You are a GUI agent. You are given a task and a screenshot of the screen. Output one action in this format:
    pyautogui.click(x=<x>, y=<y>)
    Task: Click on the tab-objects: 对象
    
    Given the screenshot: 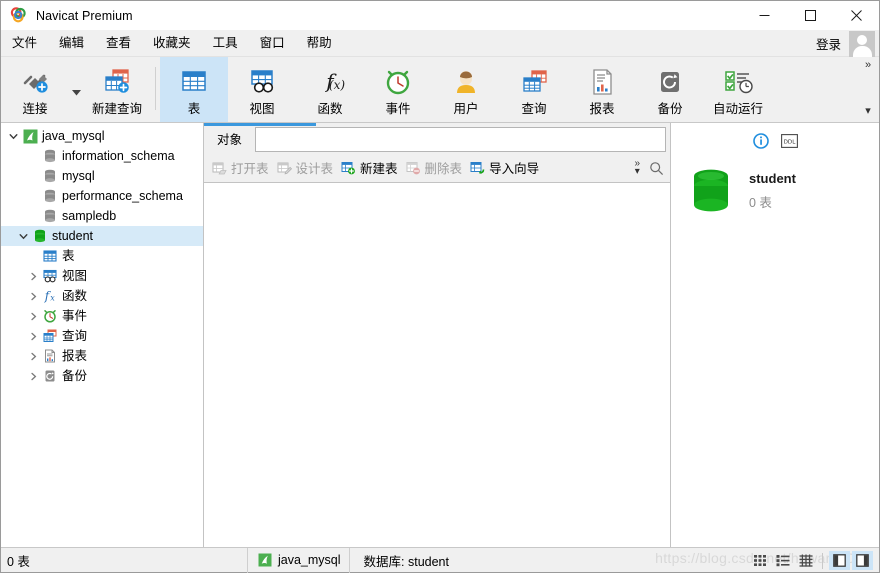 What is the action you would take?
    pyautogui.click(x=229, y=140)
    